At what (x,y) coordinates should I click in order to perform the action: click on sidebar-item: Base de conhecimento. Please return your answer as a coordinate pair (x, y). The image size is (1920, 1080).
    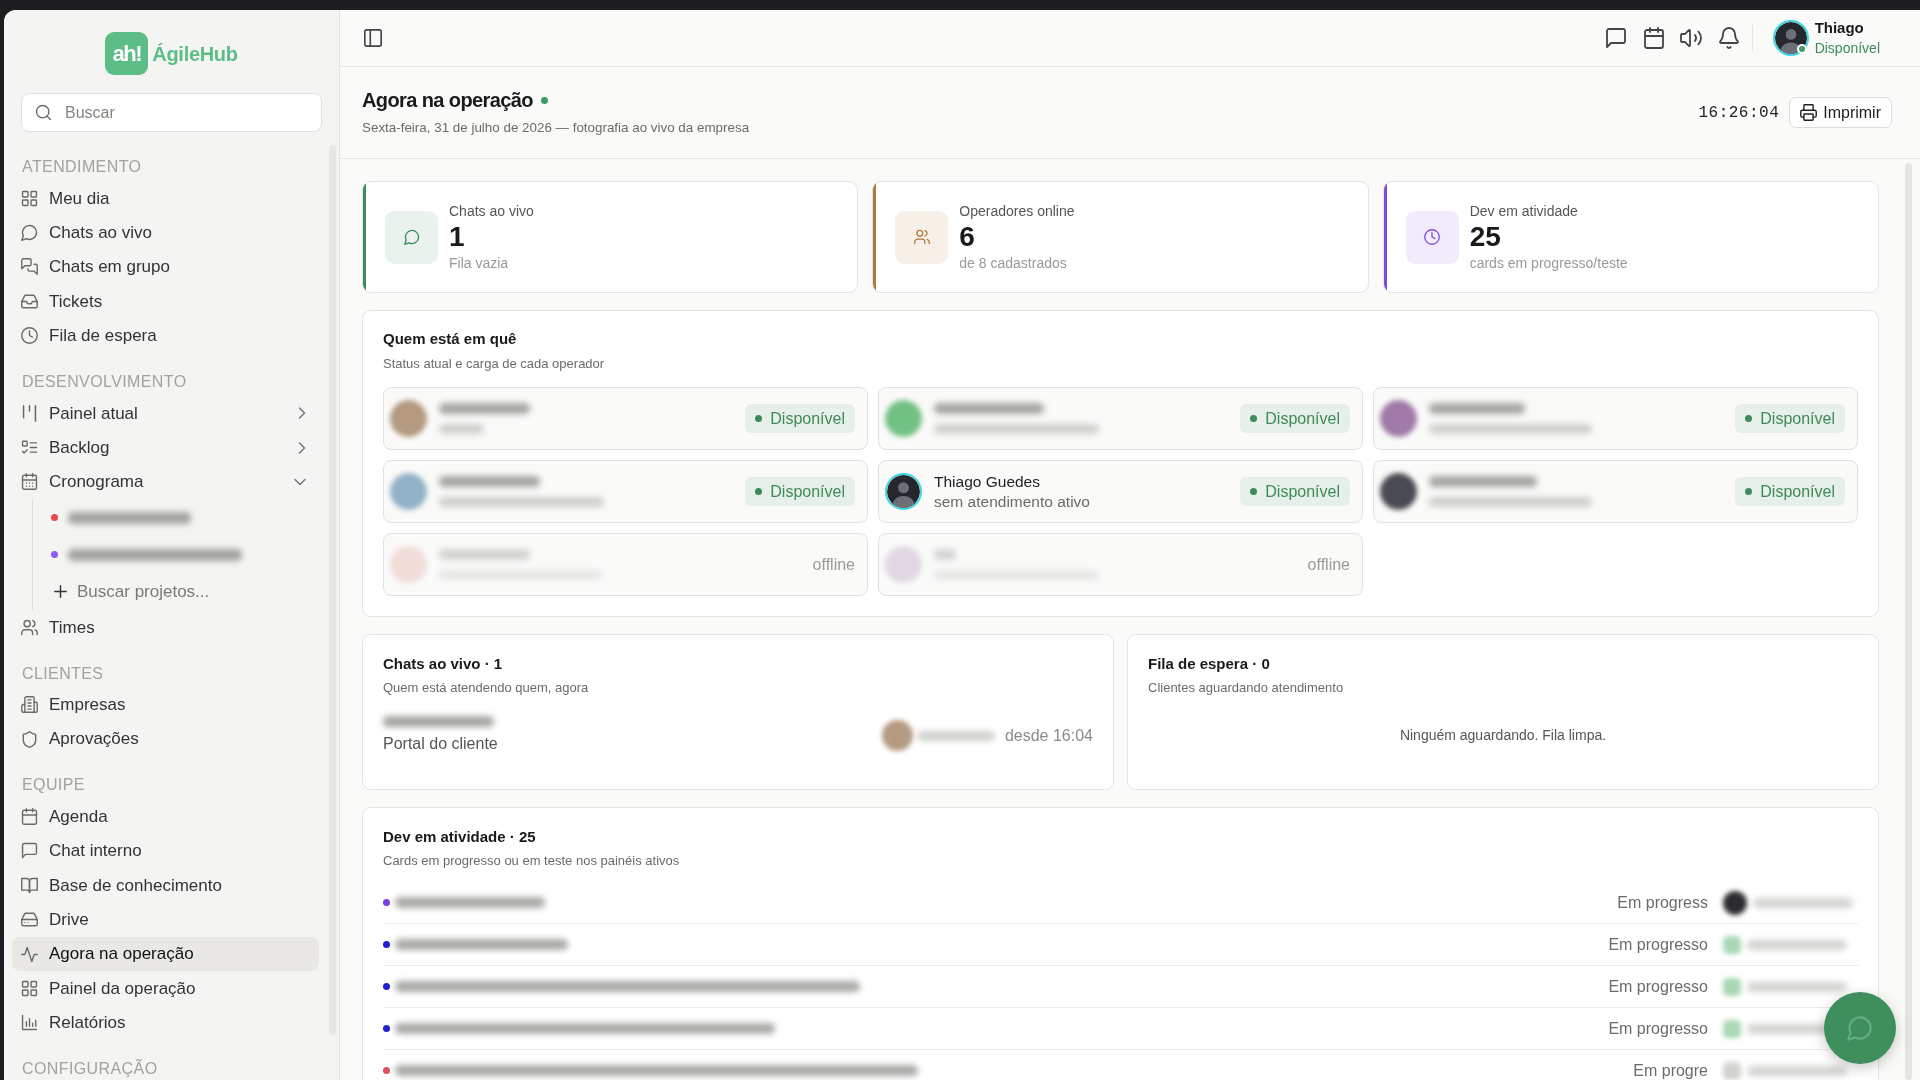
    Looking at the image, I should click on (165, 885).